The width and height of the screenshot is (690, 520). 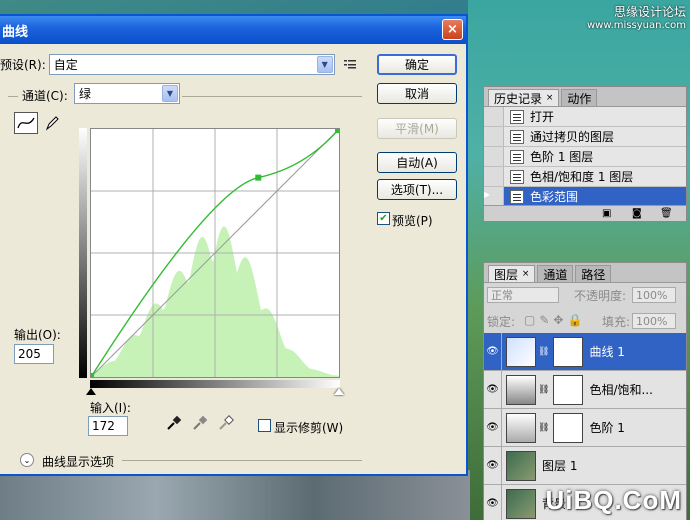 What do you see at coordinates (582, 177) in the screenshot?
I see `history-item-label: 色相/饱和度 1 图层` at bounding box center [582, 177].